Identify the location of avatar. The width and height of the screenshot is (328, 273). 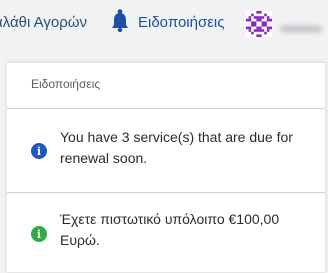
(259, 24).